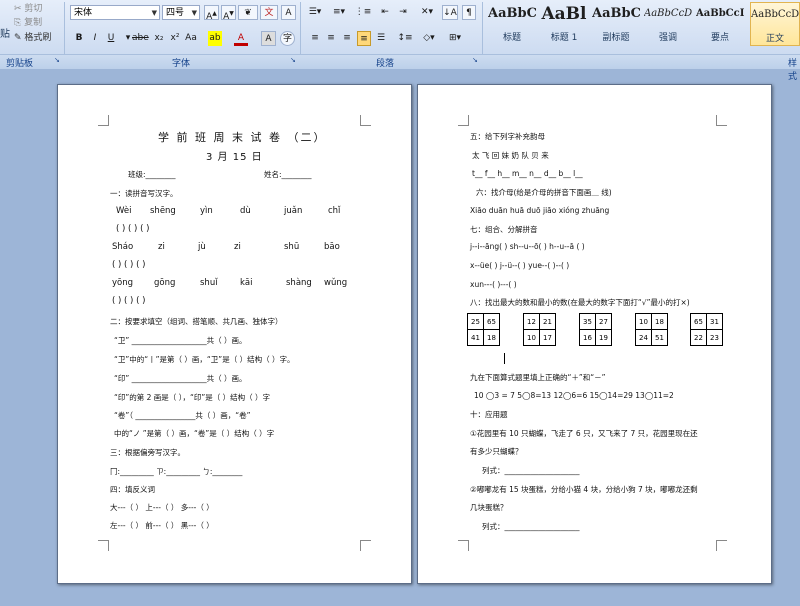  I want to click on pinyin: chǐ, so click(334, 211).